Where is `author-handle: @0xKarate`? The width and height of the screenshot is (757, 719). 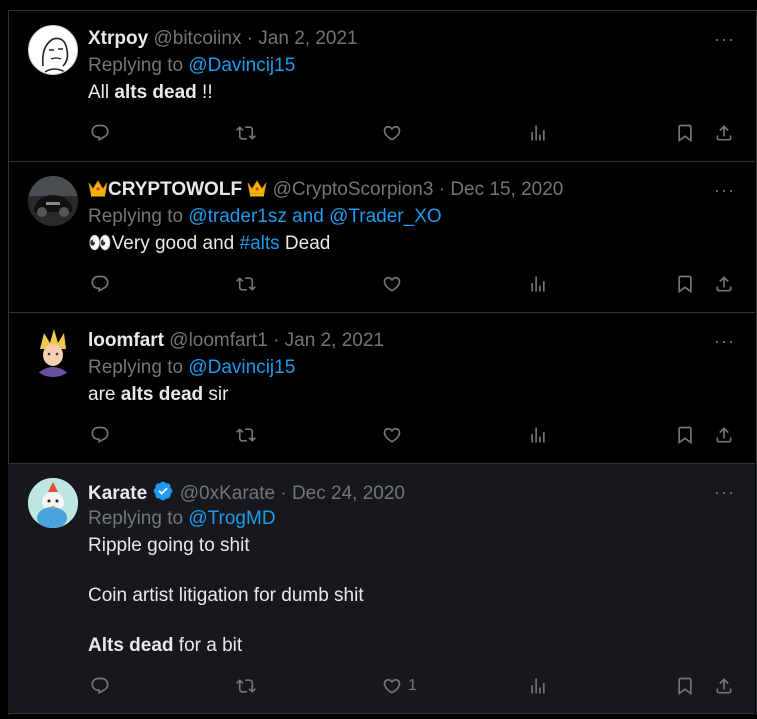 author-handle: @0xKarate is located at coordinates (227, 493).